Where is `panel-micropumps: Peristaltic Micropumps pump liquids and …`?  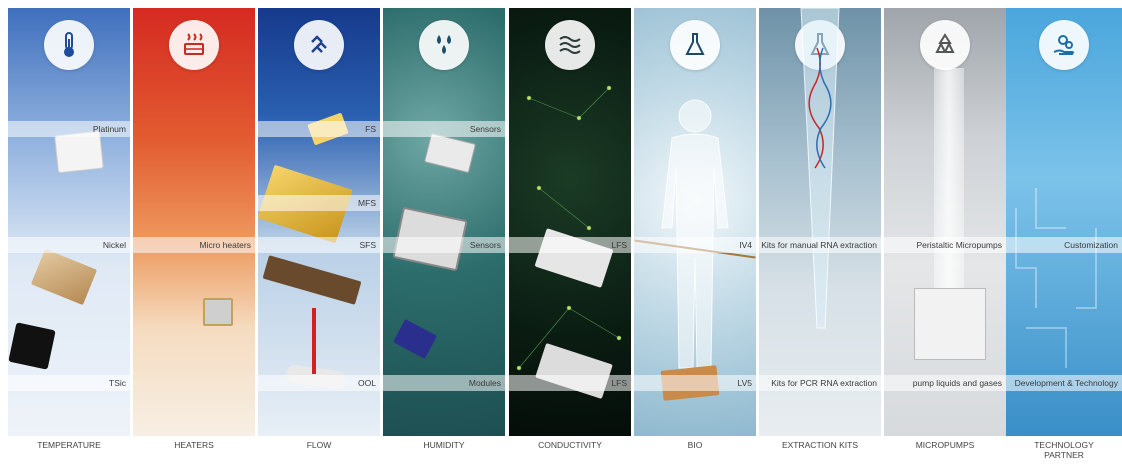 panel-micropumps: Peristaltic Micropumps pump liquids and … is located at coordinates (945, 222).